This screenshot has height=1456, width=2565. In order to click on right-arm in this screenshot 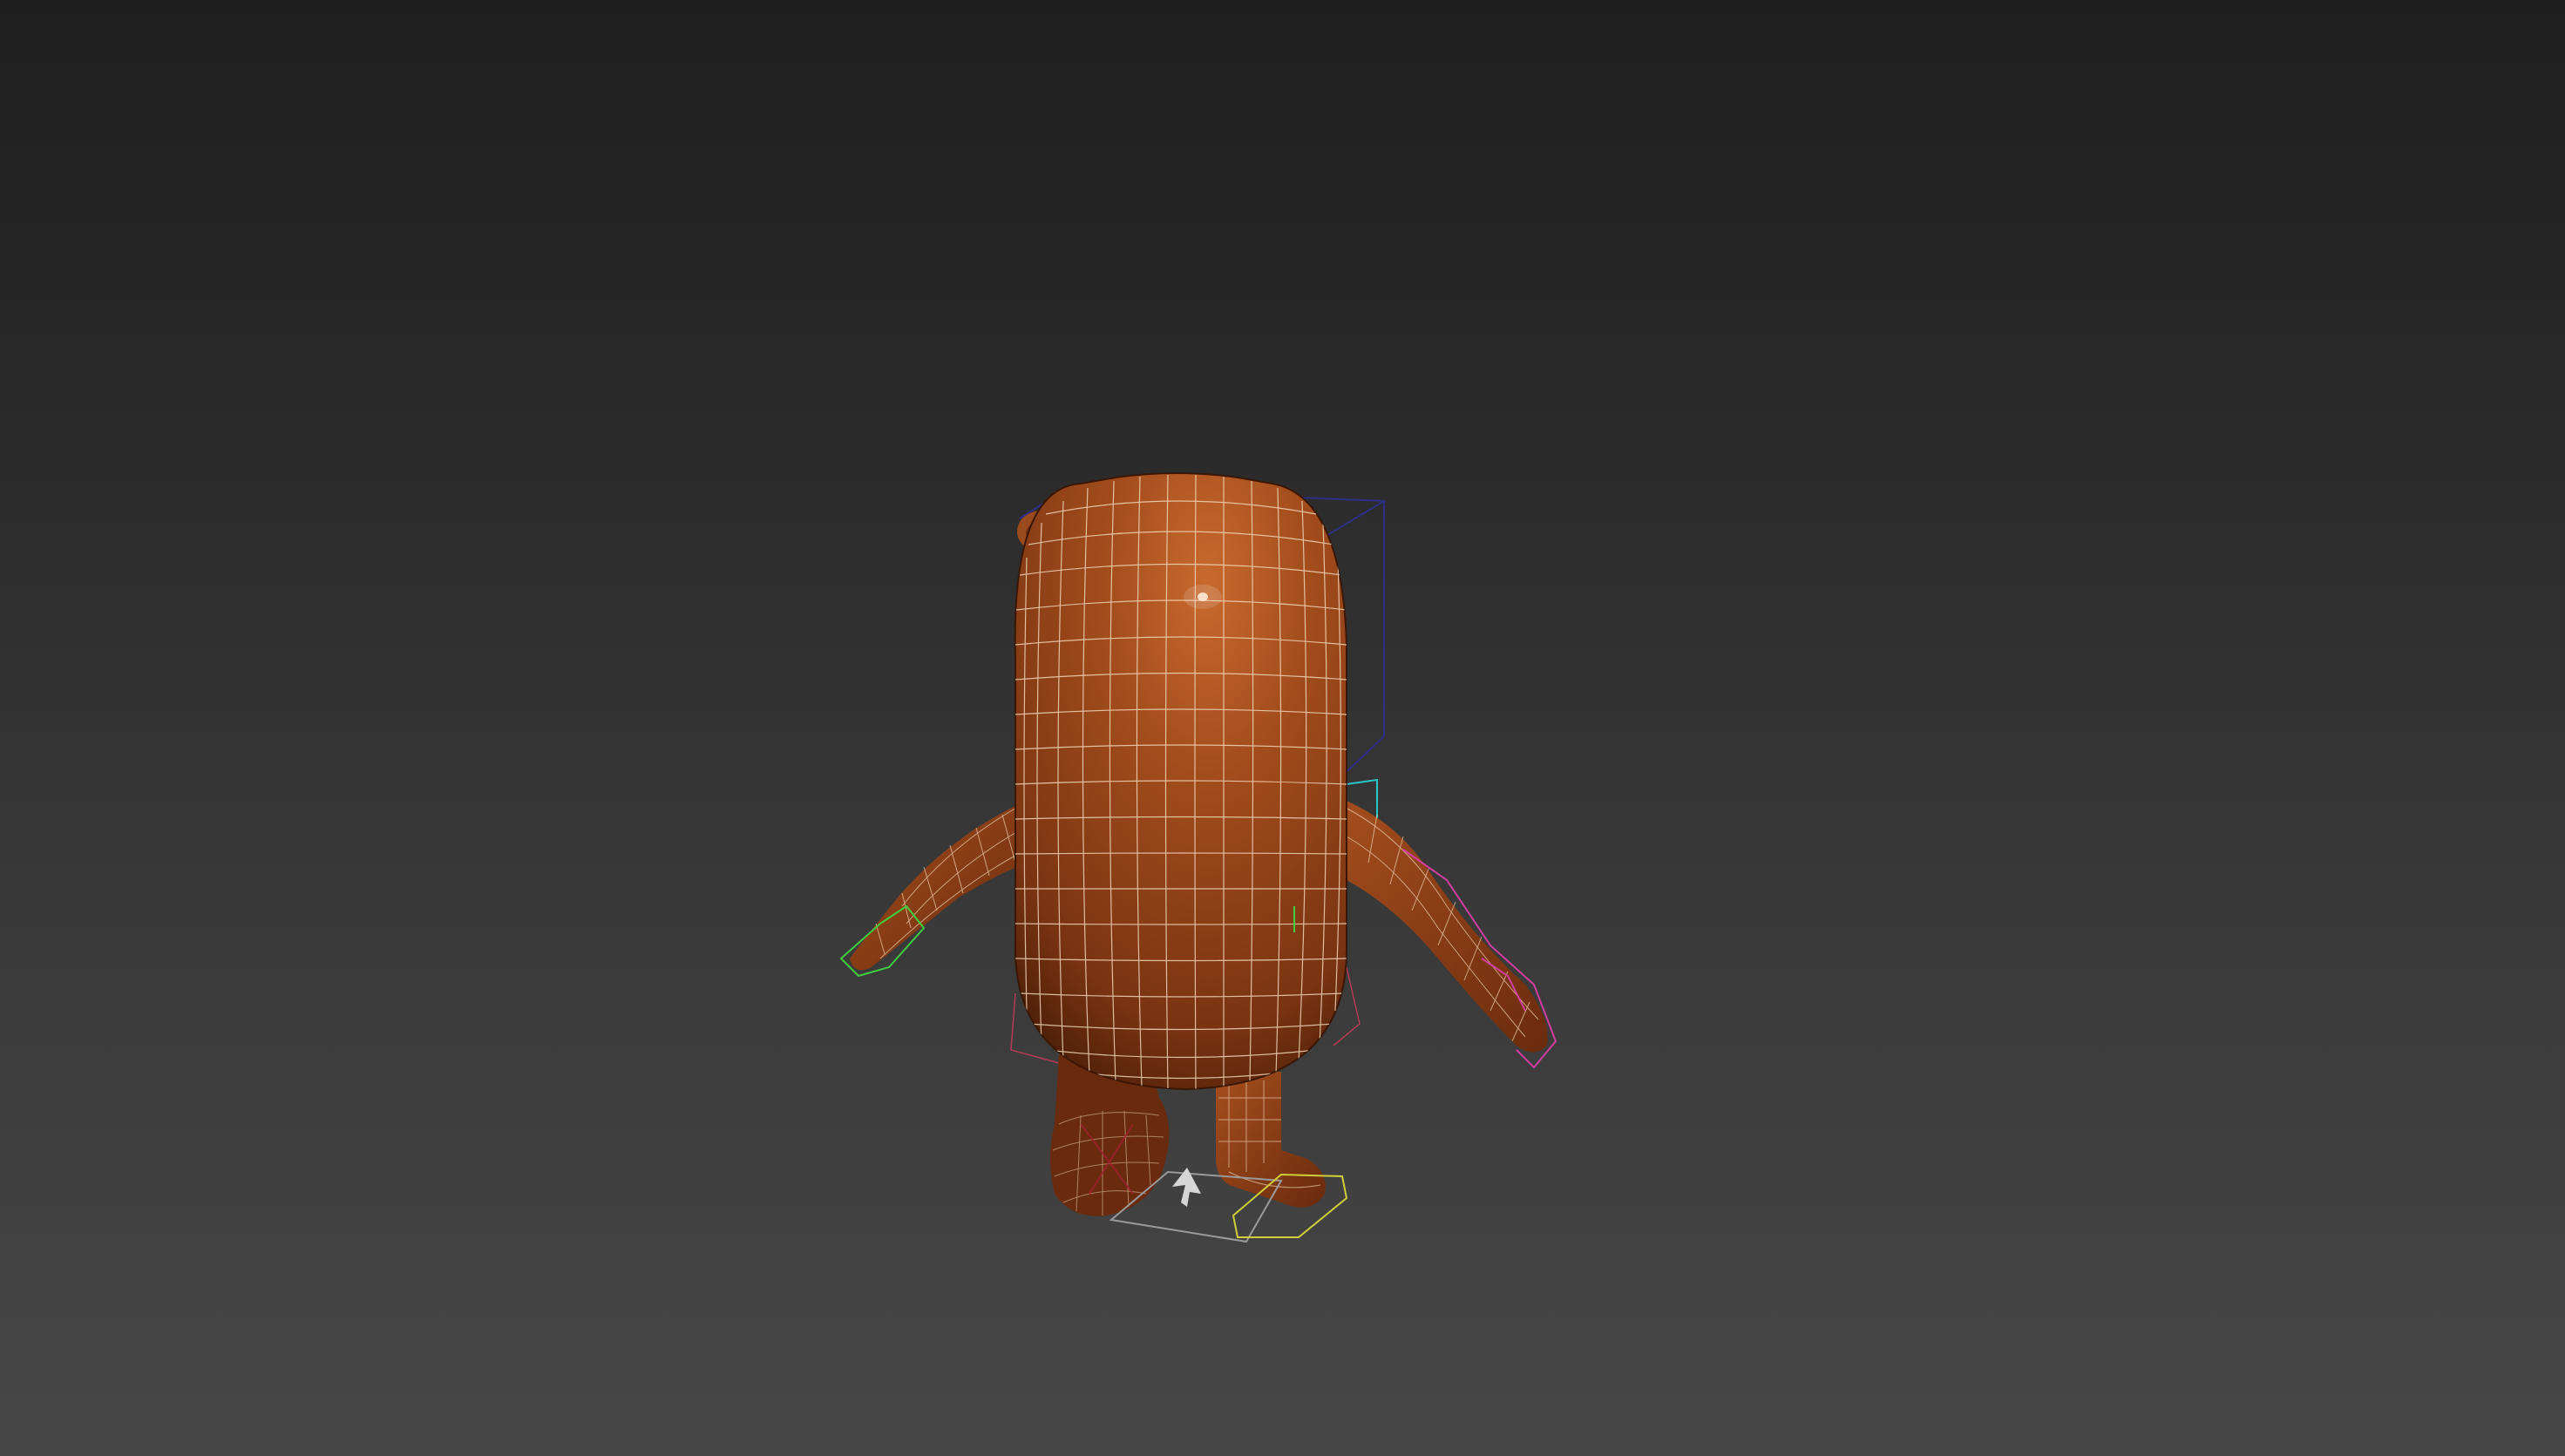, I will do `click(1447, 933)`.